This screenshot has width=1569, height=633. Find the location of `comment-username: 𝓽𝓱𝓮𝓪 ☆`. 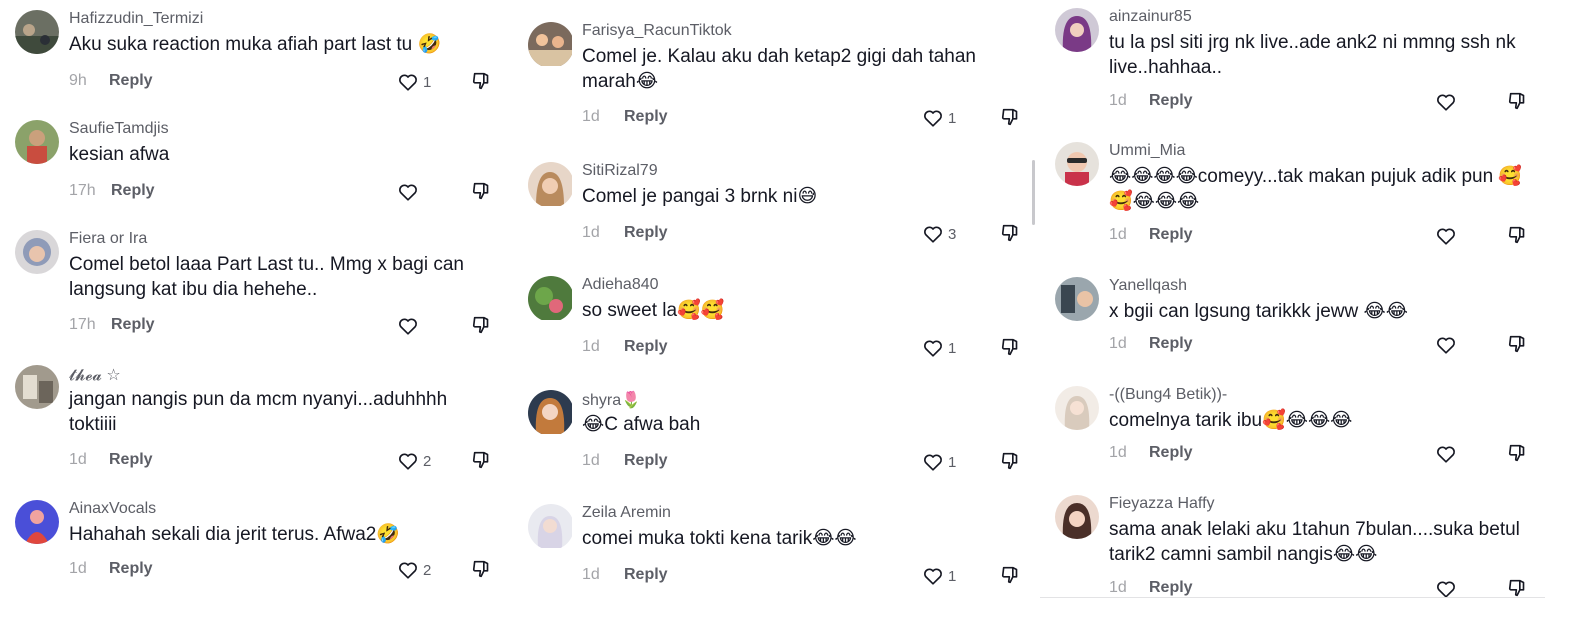

comment-username: 𝓽𝓱𝓮𝓪 ☆ is located at coordinates (95, 375).